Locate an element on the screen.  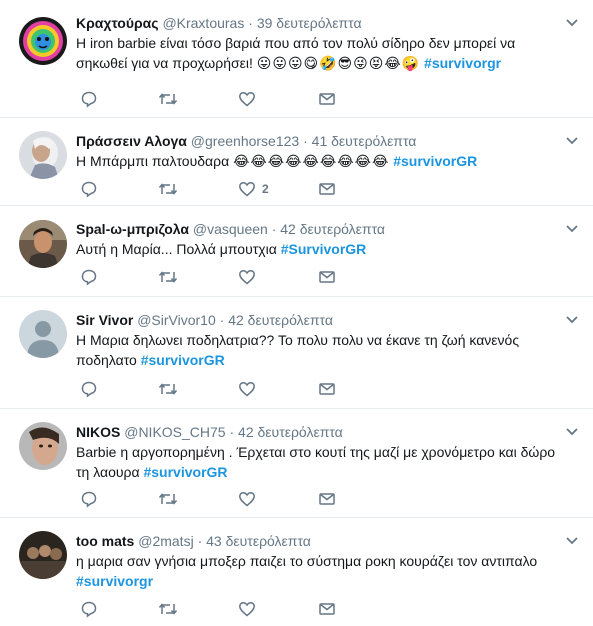
like-button: 2 is located at coordinates (253, 189).